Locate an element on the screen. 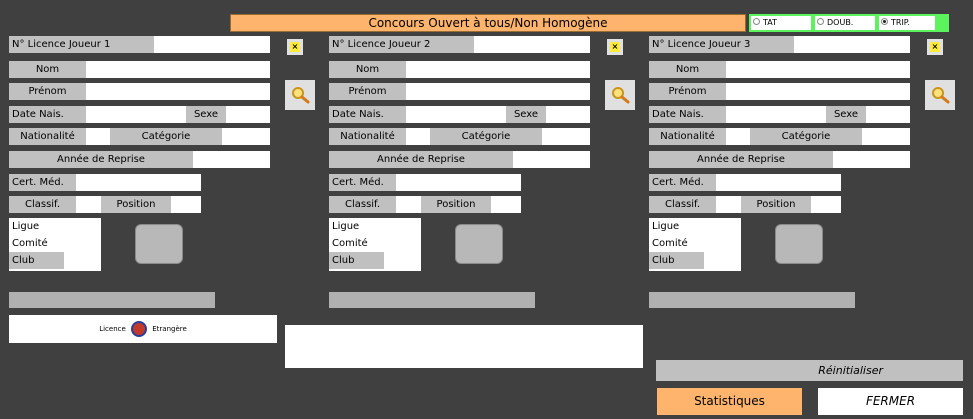 The image size is (973, 419). radio-doub-indicator is located at coordinates (820, 21).